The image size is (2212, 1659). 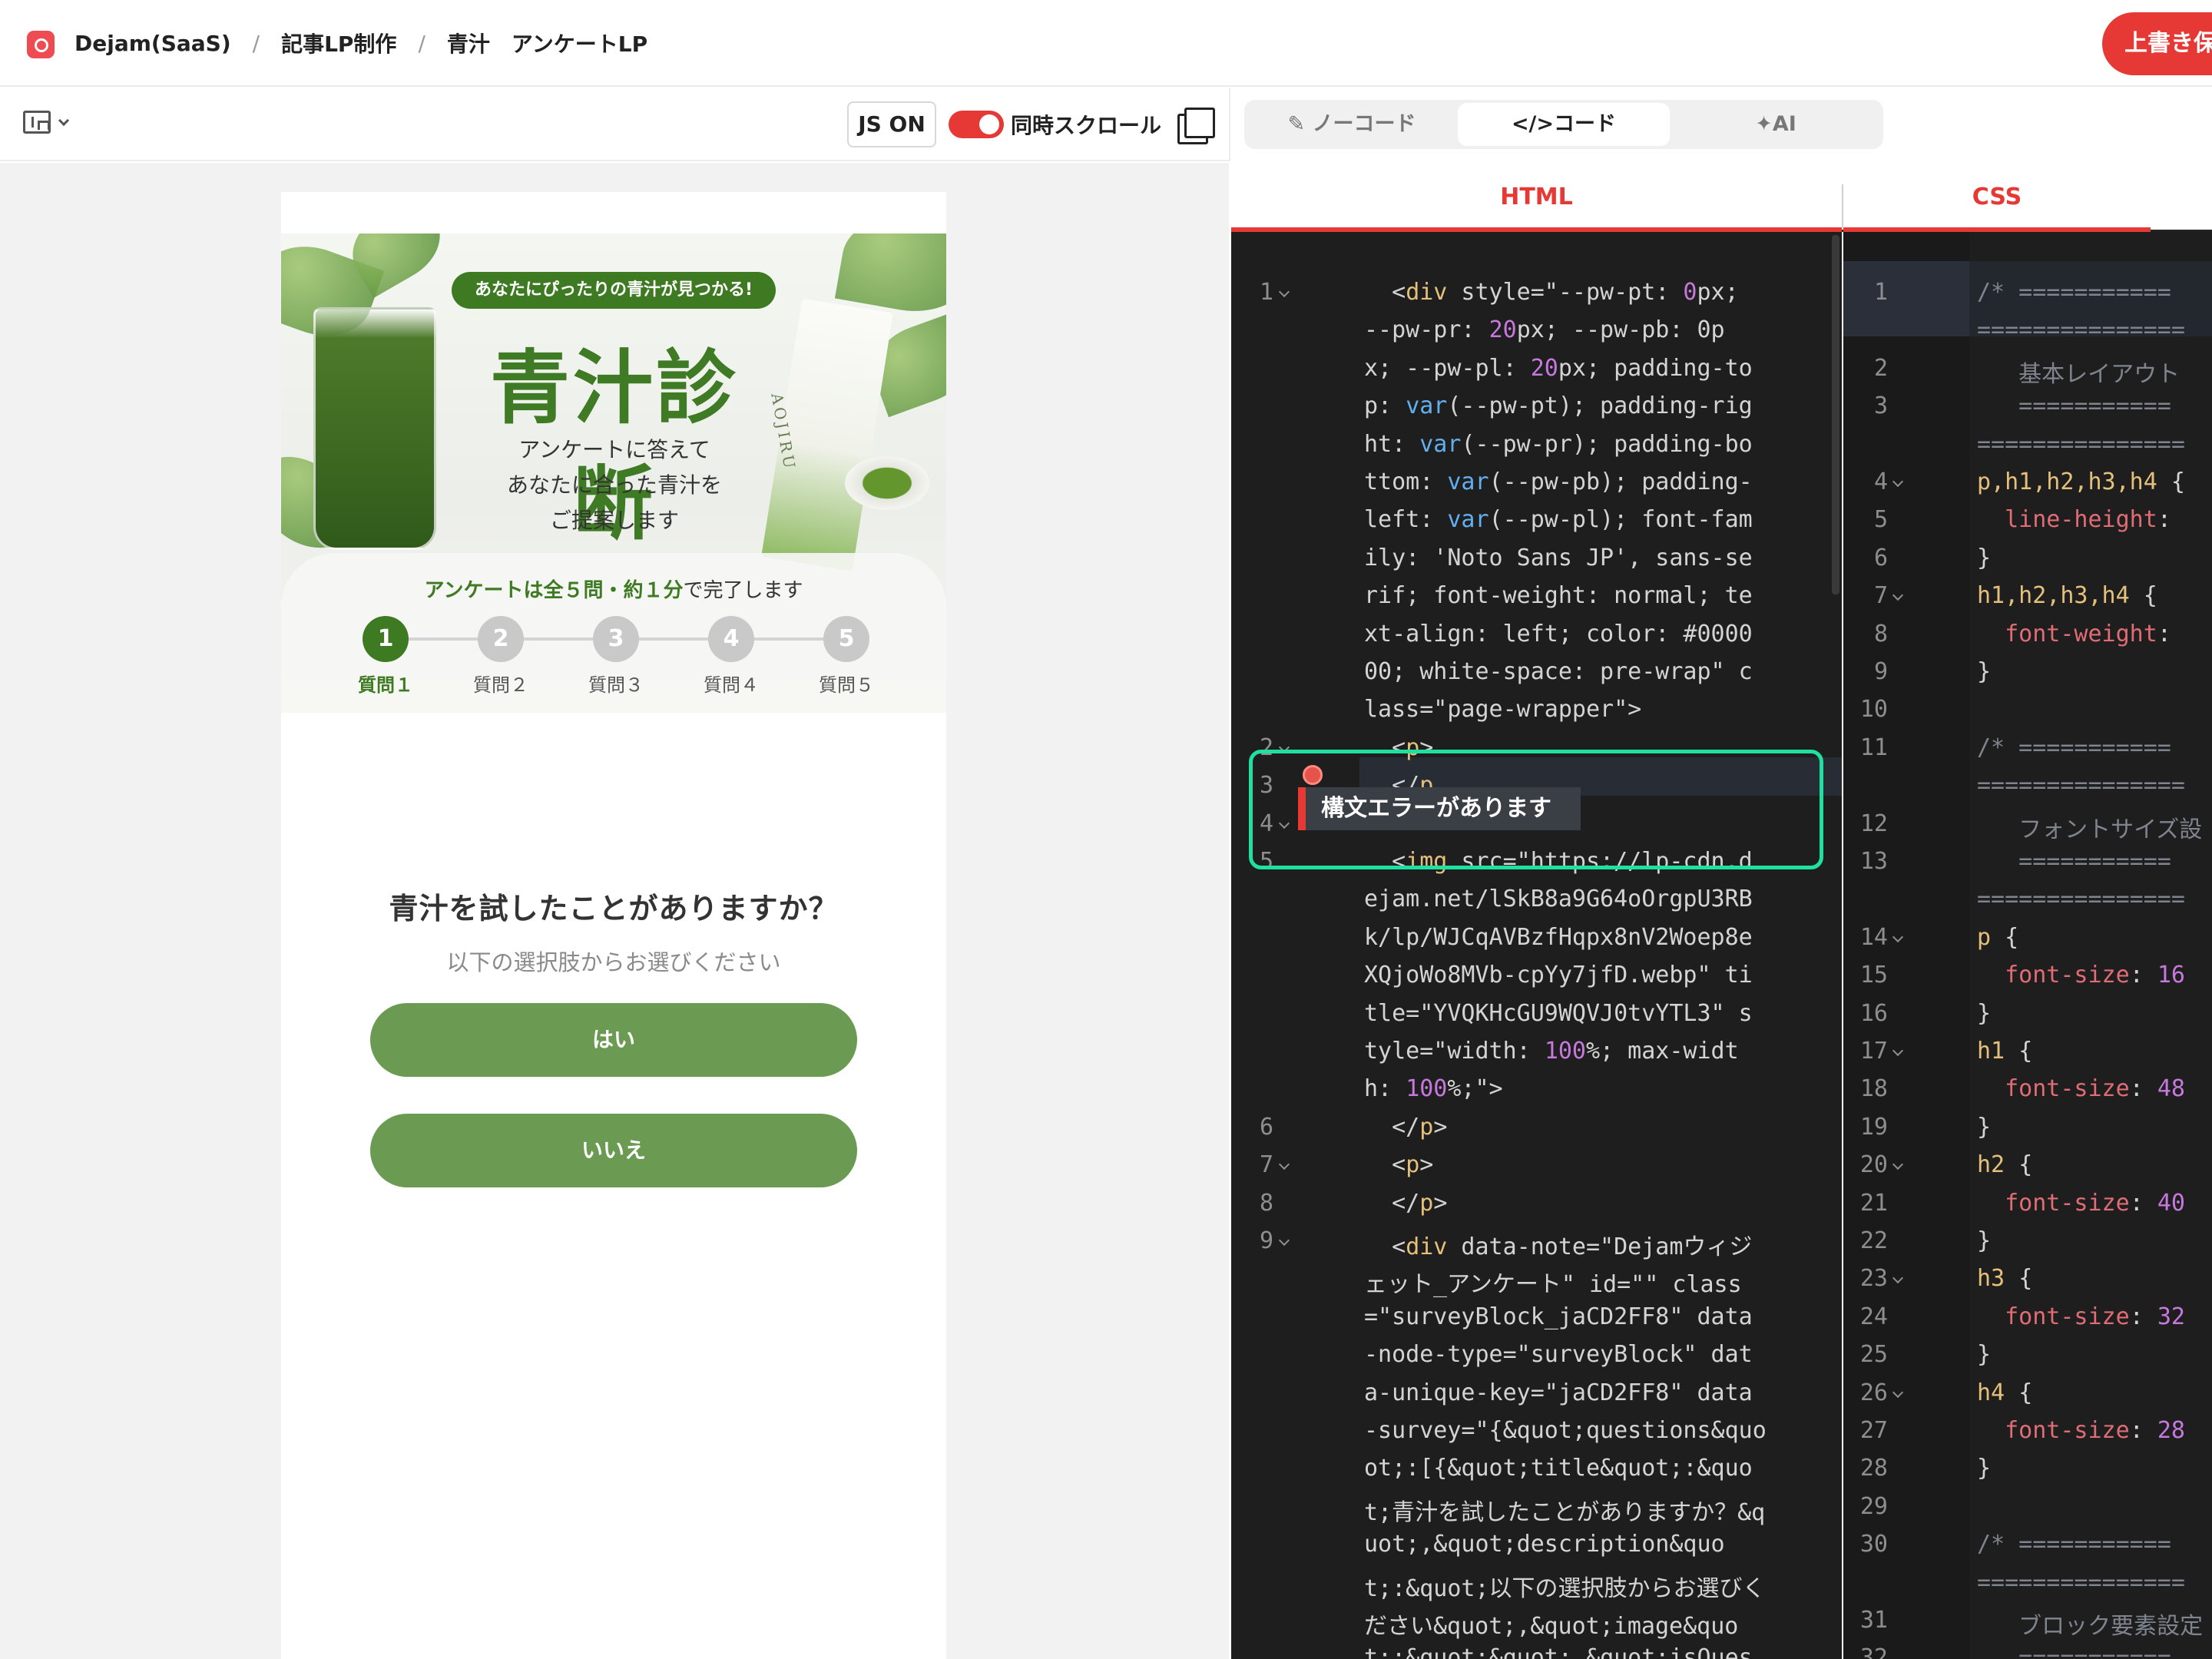 I want to click on overwrite-save-button: 上書き保, so click(x=2157, y=43).